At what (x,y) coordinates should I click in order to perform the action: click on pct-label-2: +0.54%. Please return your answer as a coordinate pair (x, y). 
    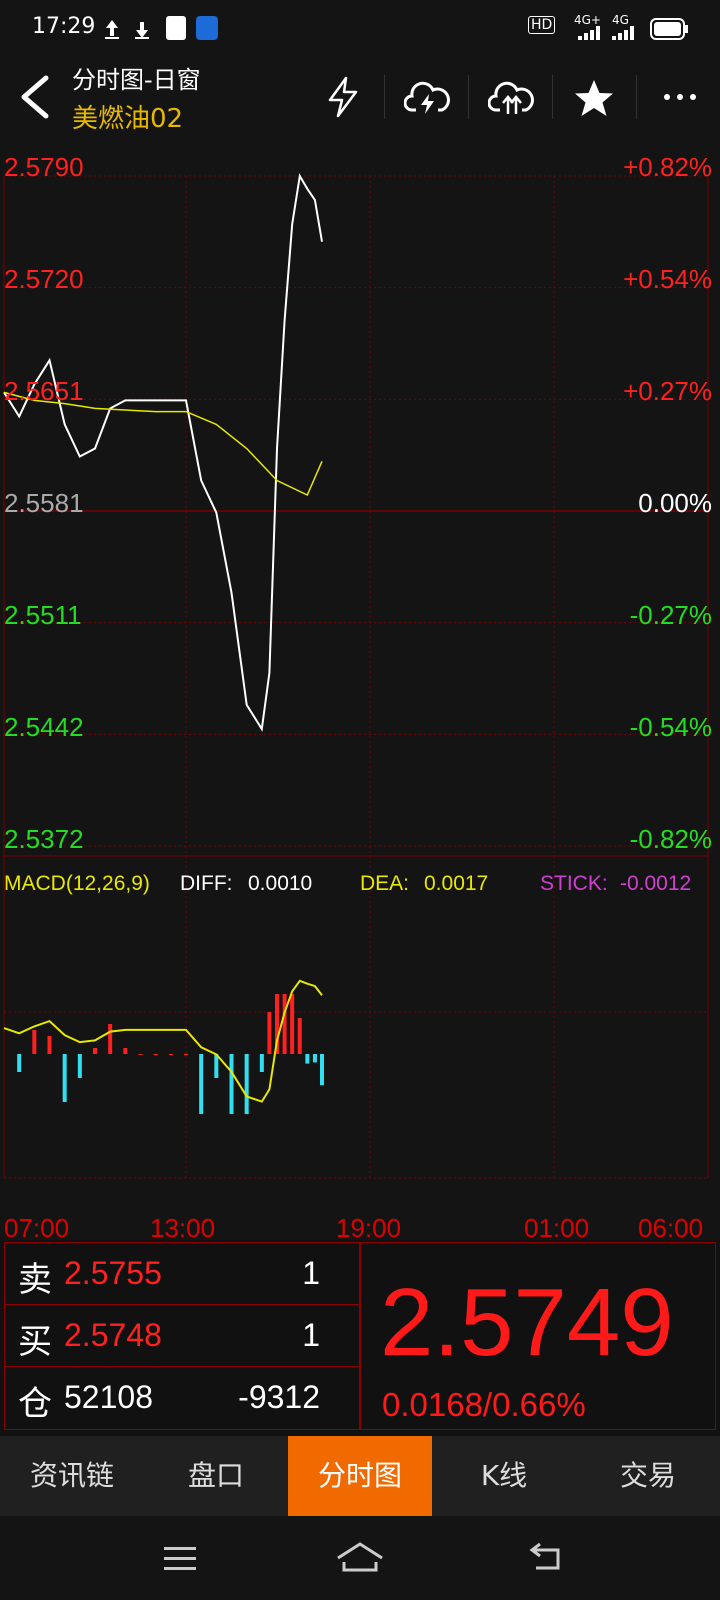
    Looking at the image, I should click on (667, 279).